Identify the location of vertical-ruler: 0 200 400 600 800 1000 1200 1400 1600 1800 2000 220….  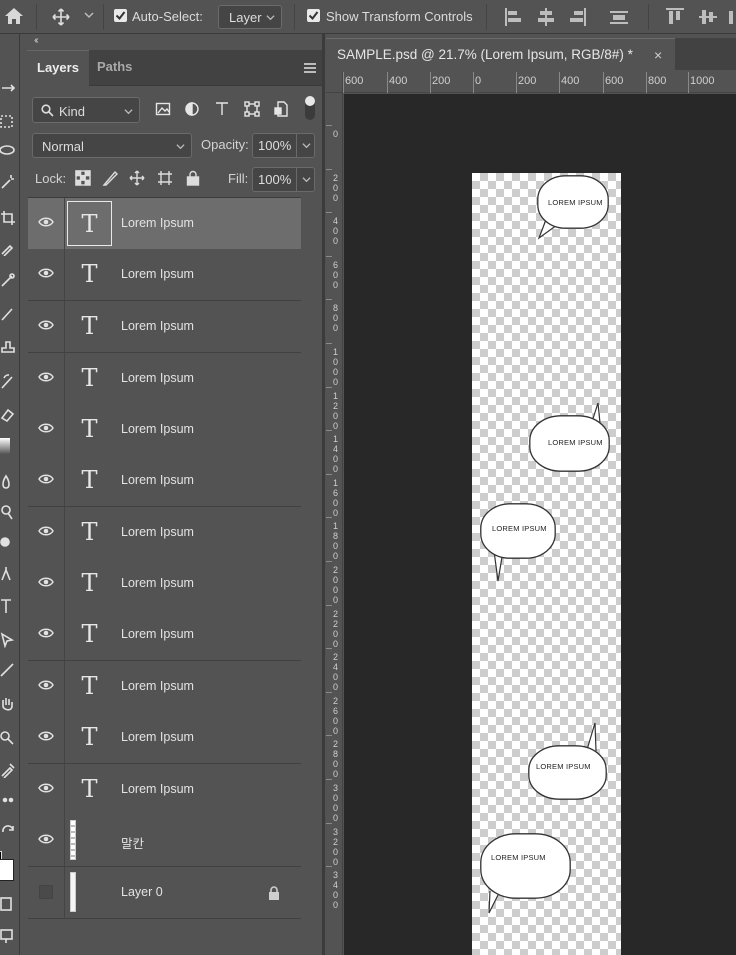
(334, 524).